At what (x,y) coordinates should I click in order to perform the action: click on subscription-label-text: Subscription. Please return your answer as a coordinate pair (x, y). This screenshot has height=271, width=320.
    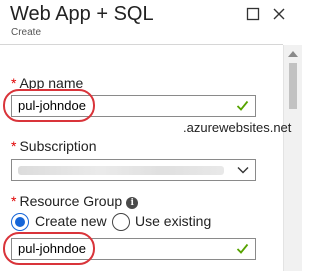
    Looking at the image, I should click on (58, 146).